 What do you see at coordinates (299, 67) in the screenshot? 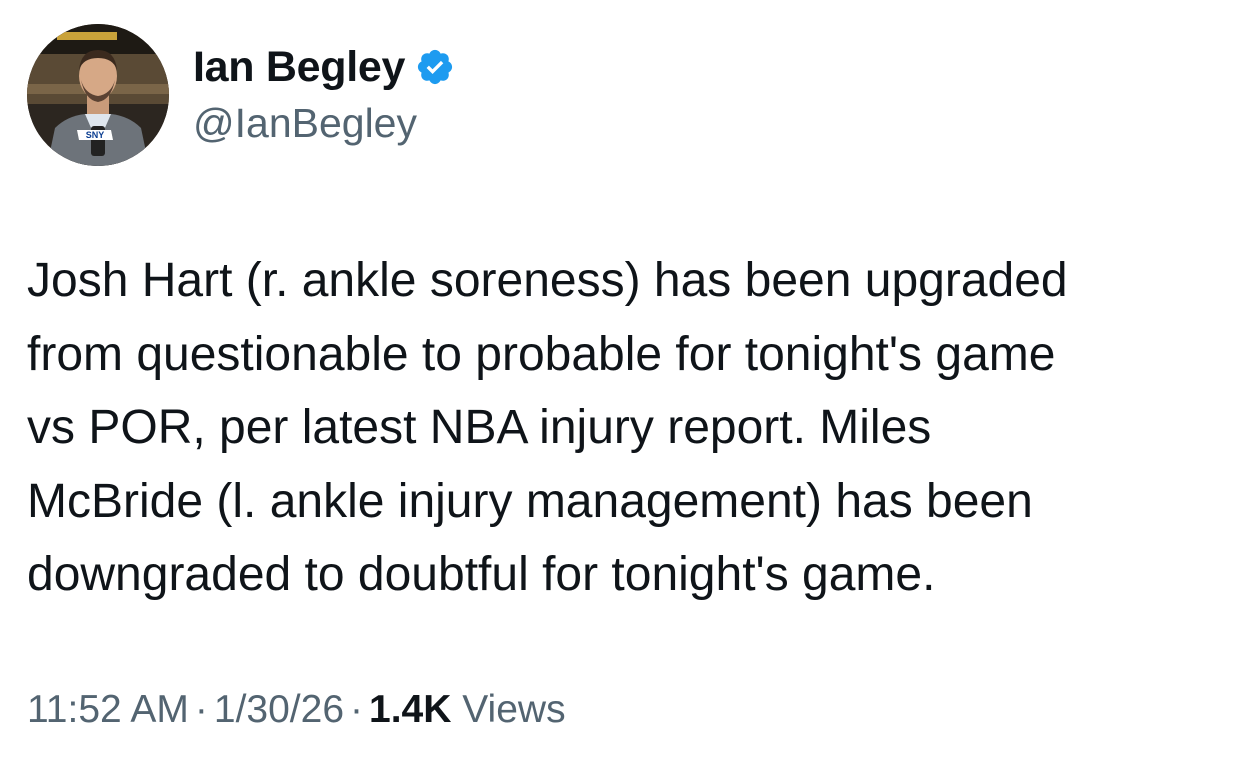
I see `display-name: Ian Begley` at bounding box center [299, 67].